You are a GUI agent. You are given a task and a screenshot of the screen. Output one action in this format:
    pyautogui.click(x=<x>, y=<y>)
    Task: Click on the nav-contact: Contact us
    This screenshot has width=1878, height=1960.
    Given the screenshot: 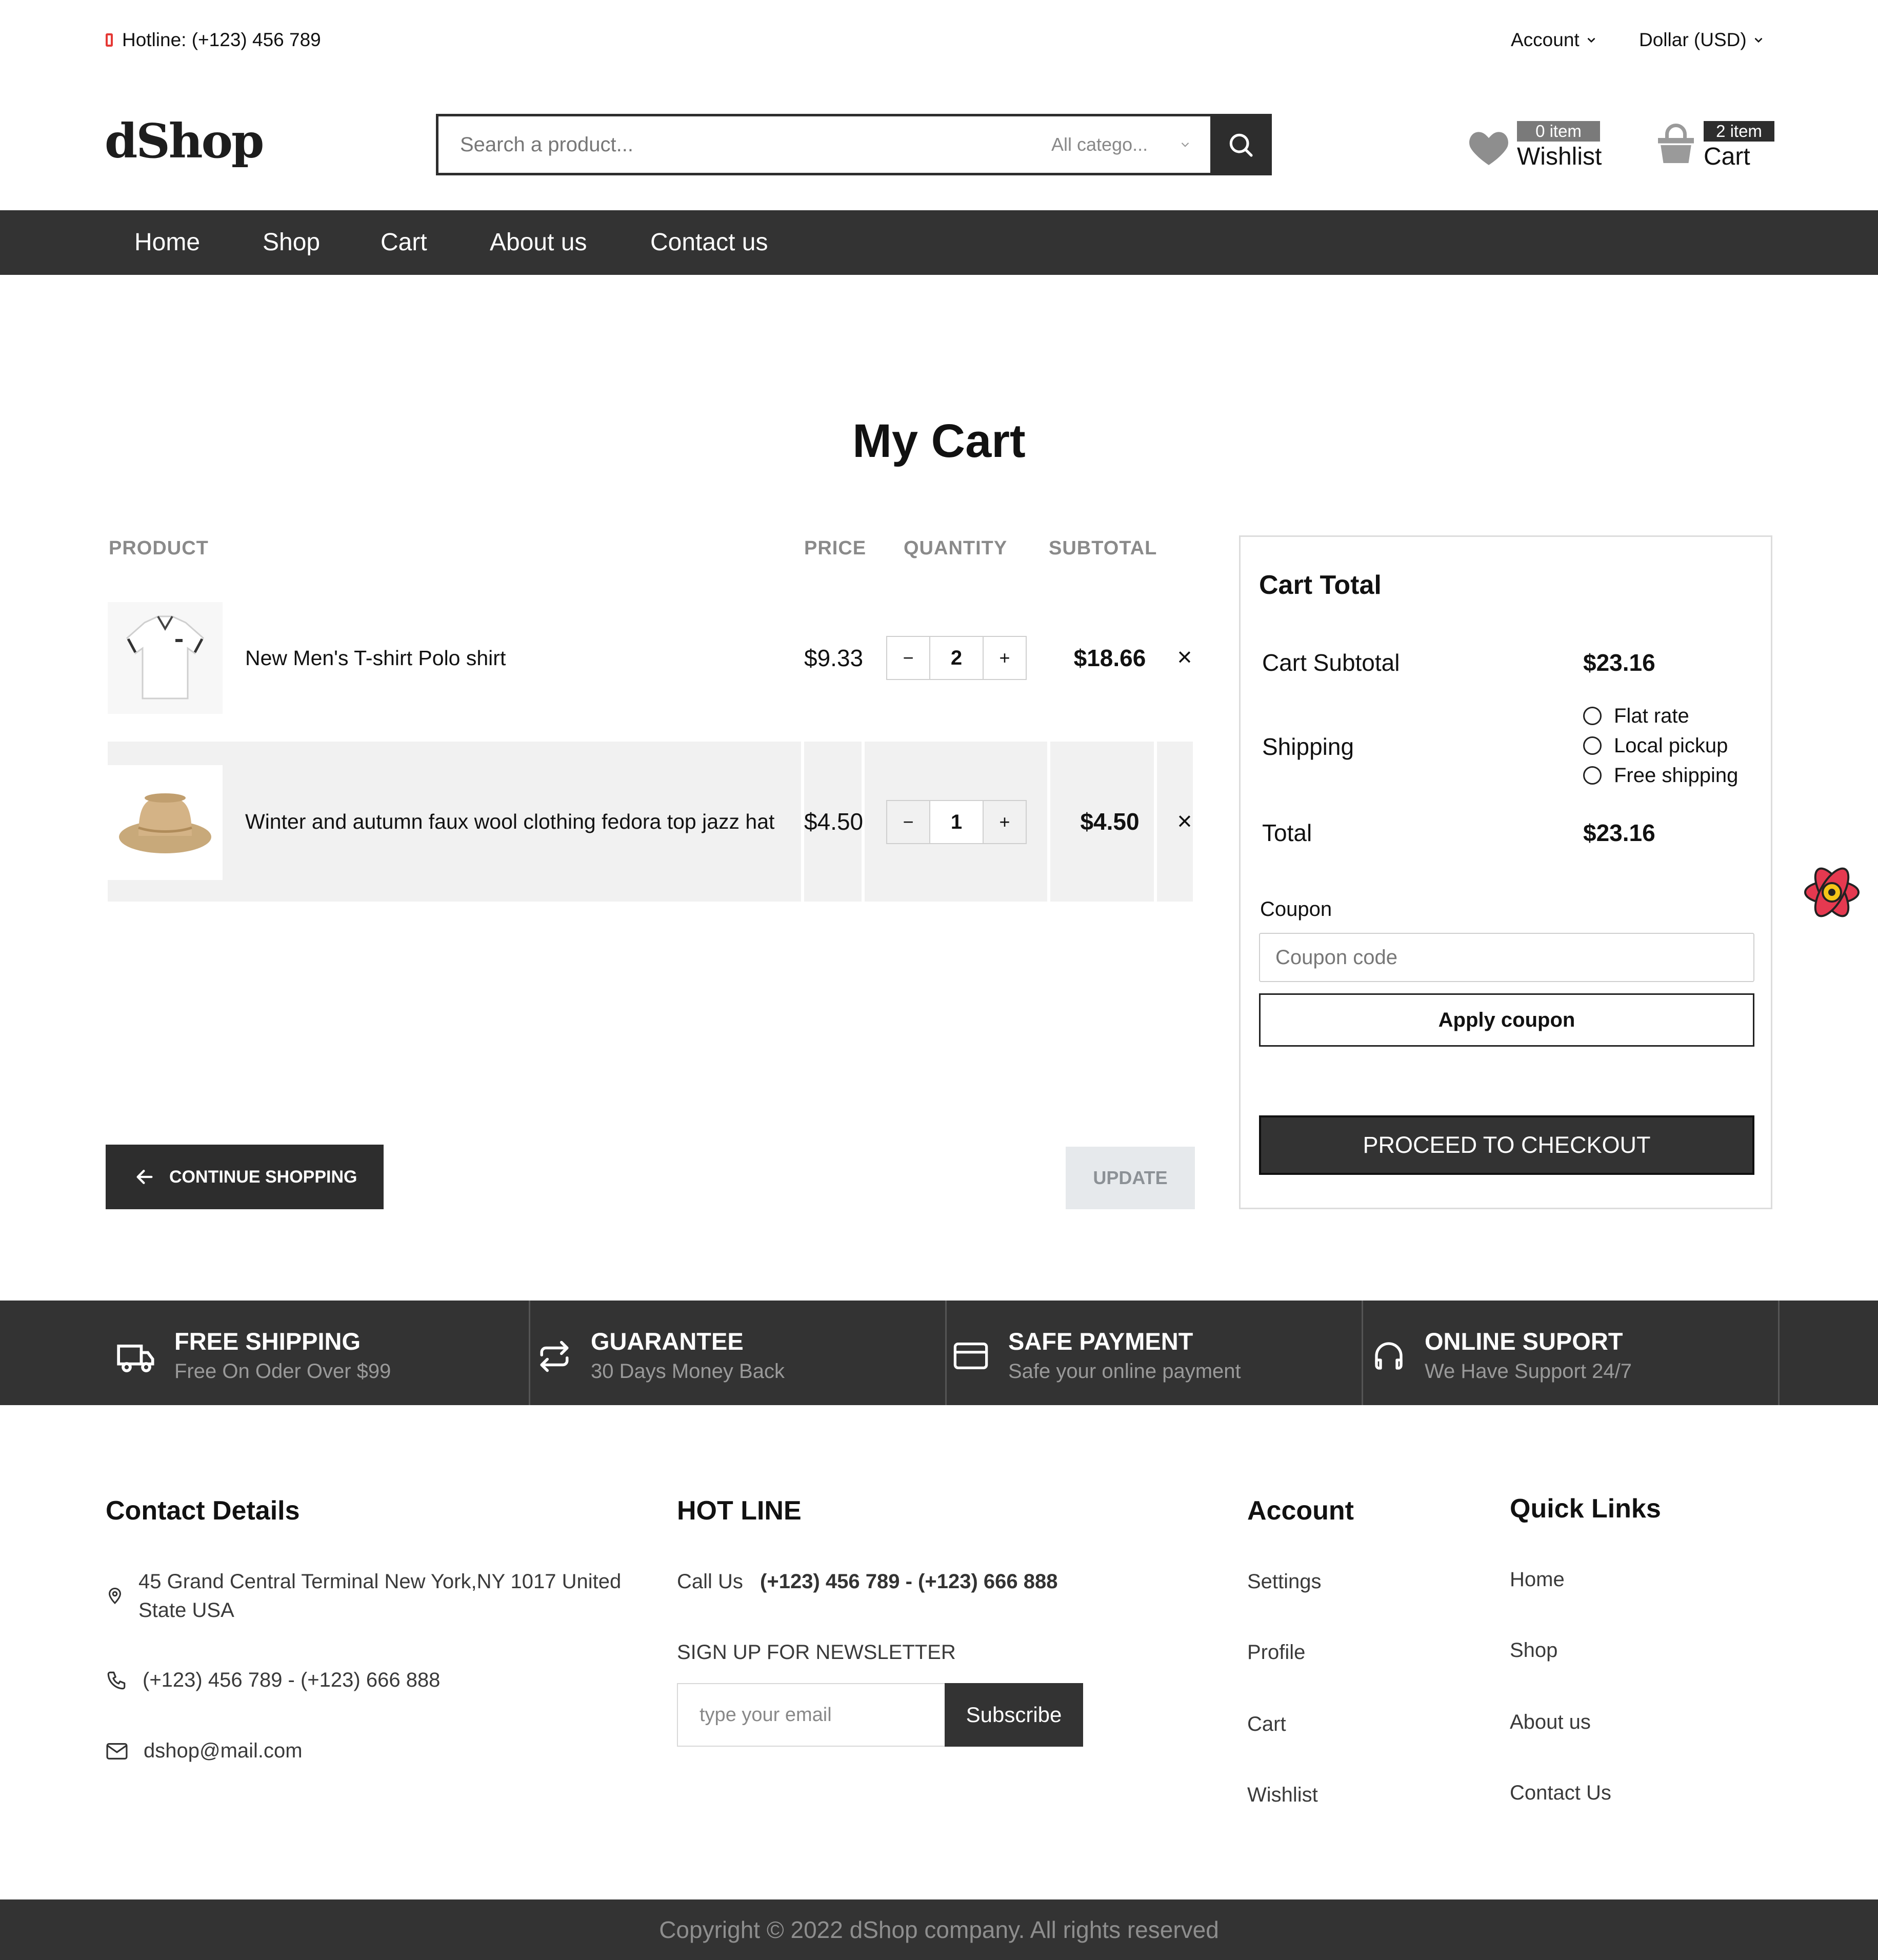 What is the action you would take?
    pyautogui.click(x=709, y=242)
    